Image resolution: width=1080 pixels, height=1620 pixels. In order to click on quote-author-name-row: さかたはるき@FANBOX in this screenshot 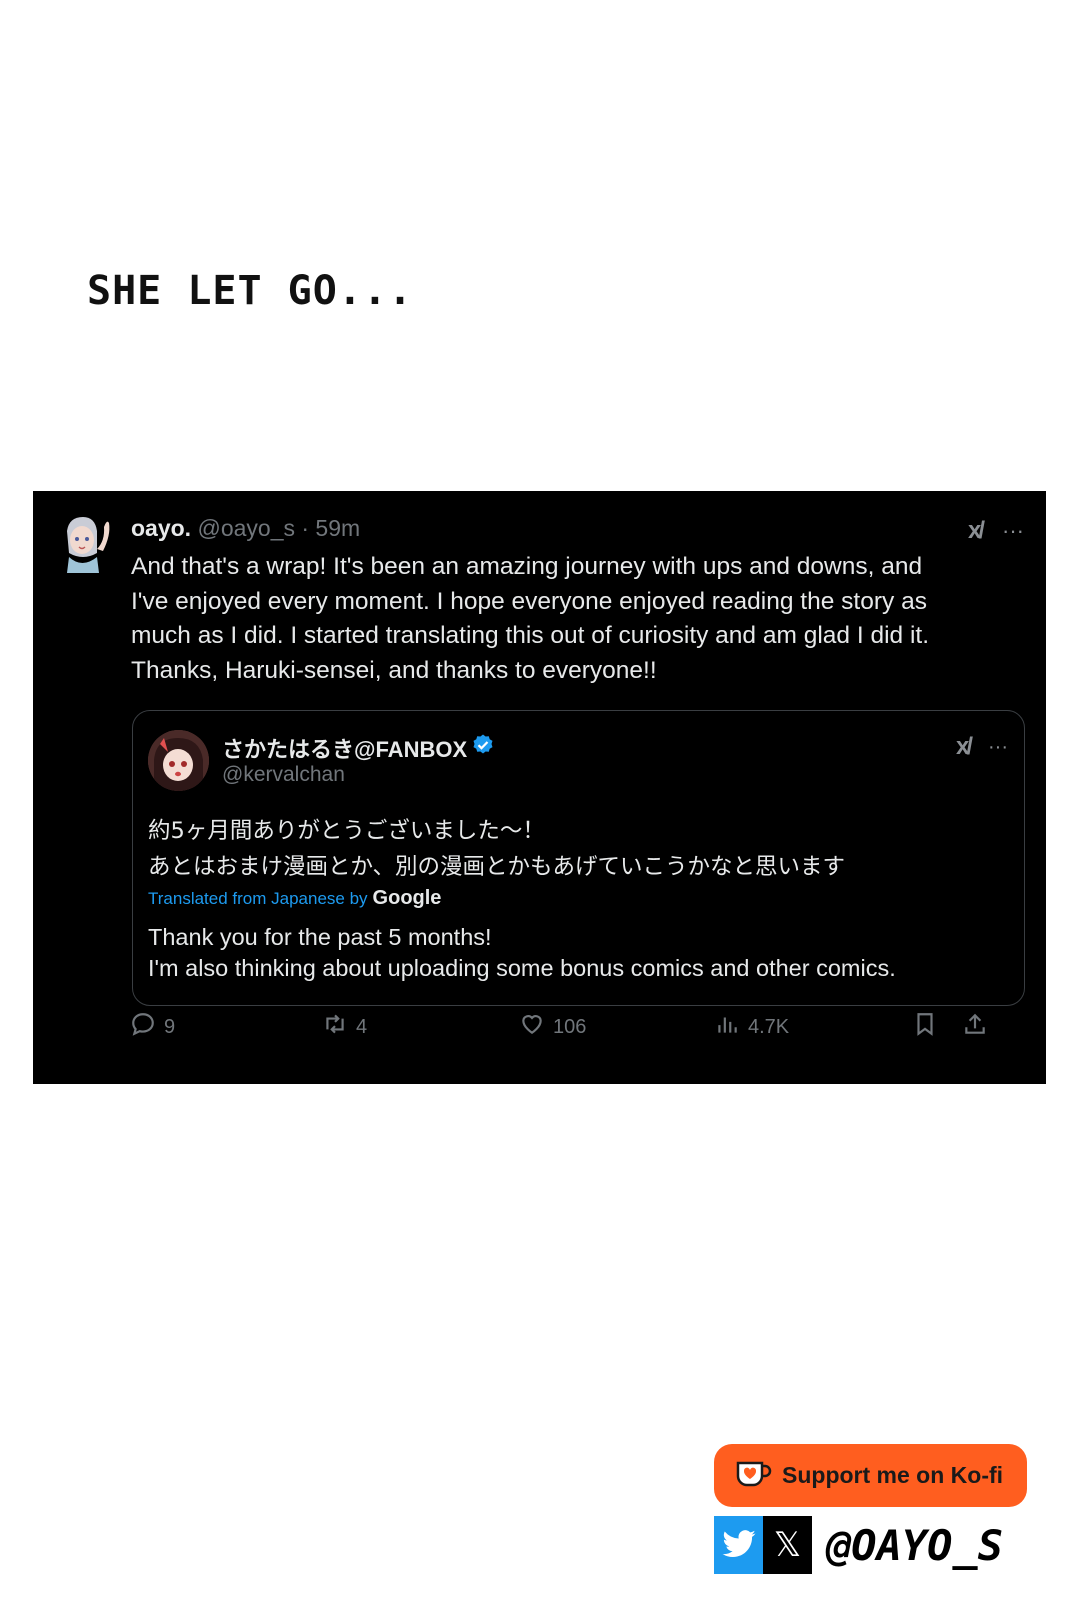, I will do `click(358, 748)`.